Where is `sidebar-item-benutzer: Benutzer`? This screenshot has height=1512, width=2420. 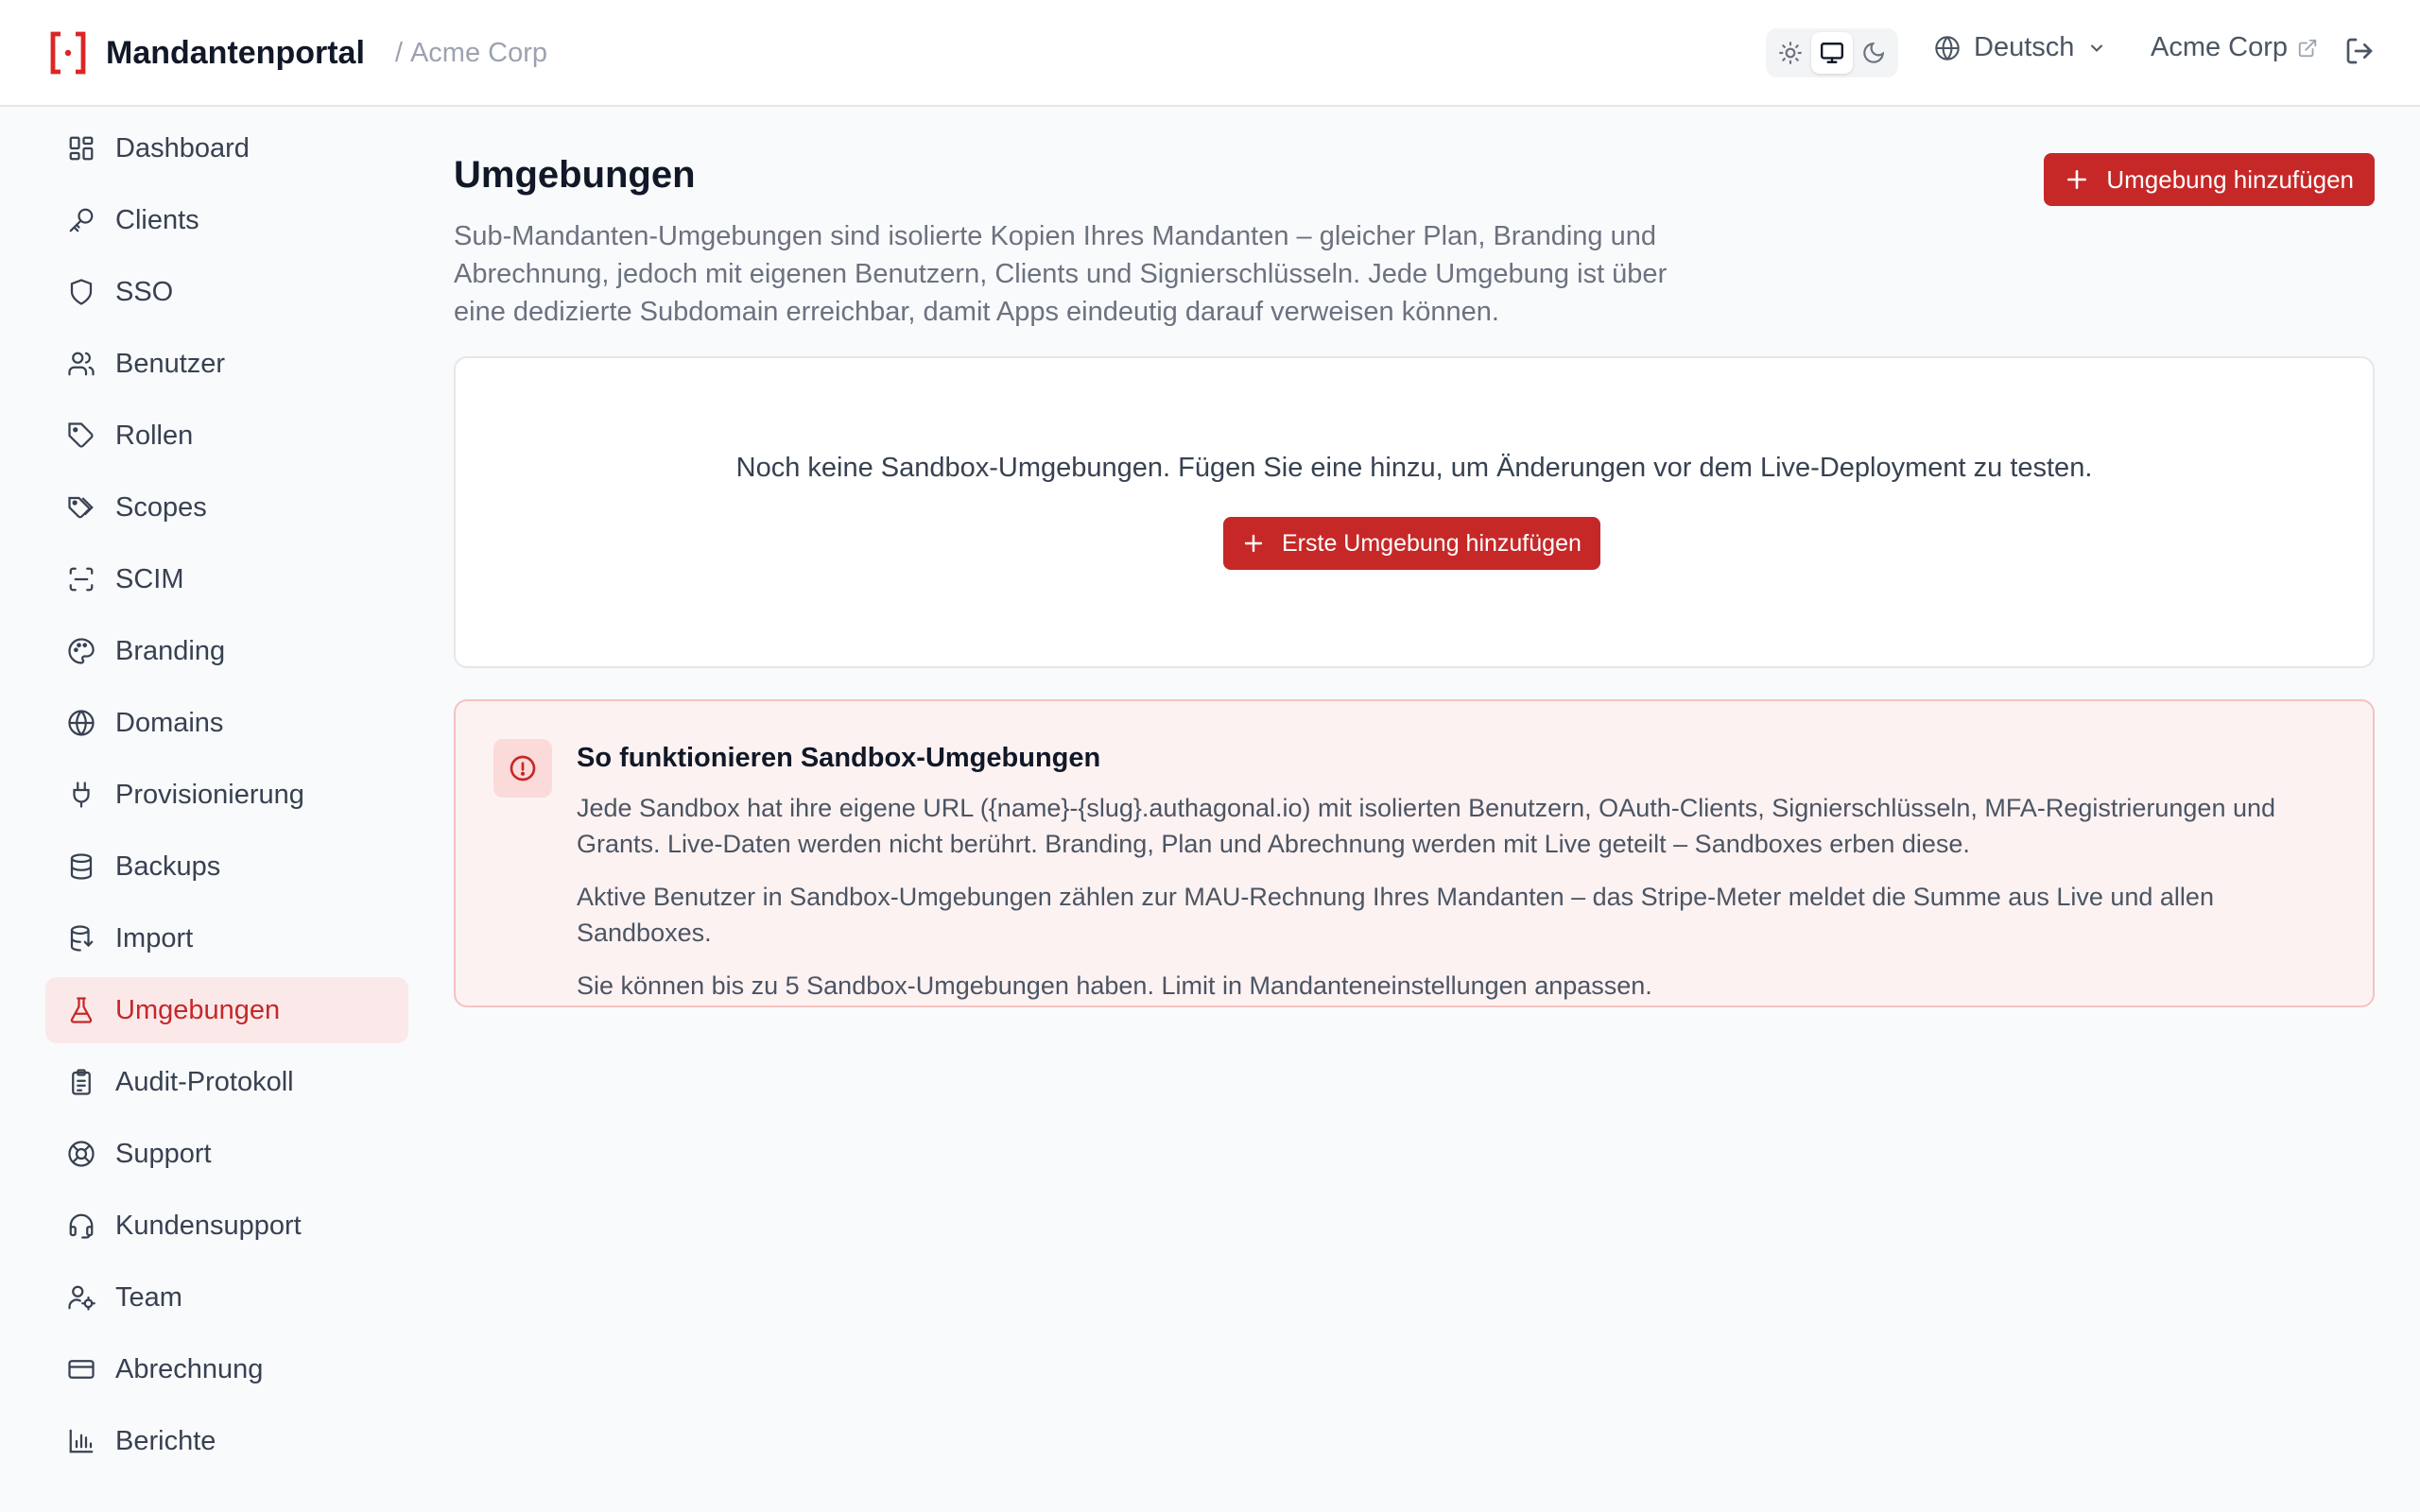
sidebar-item-benutzer: Benutzer is located at coordinates (226, 364).